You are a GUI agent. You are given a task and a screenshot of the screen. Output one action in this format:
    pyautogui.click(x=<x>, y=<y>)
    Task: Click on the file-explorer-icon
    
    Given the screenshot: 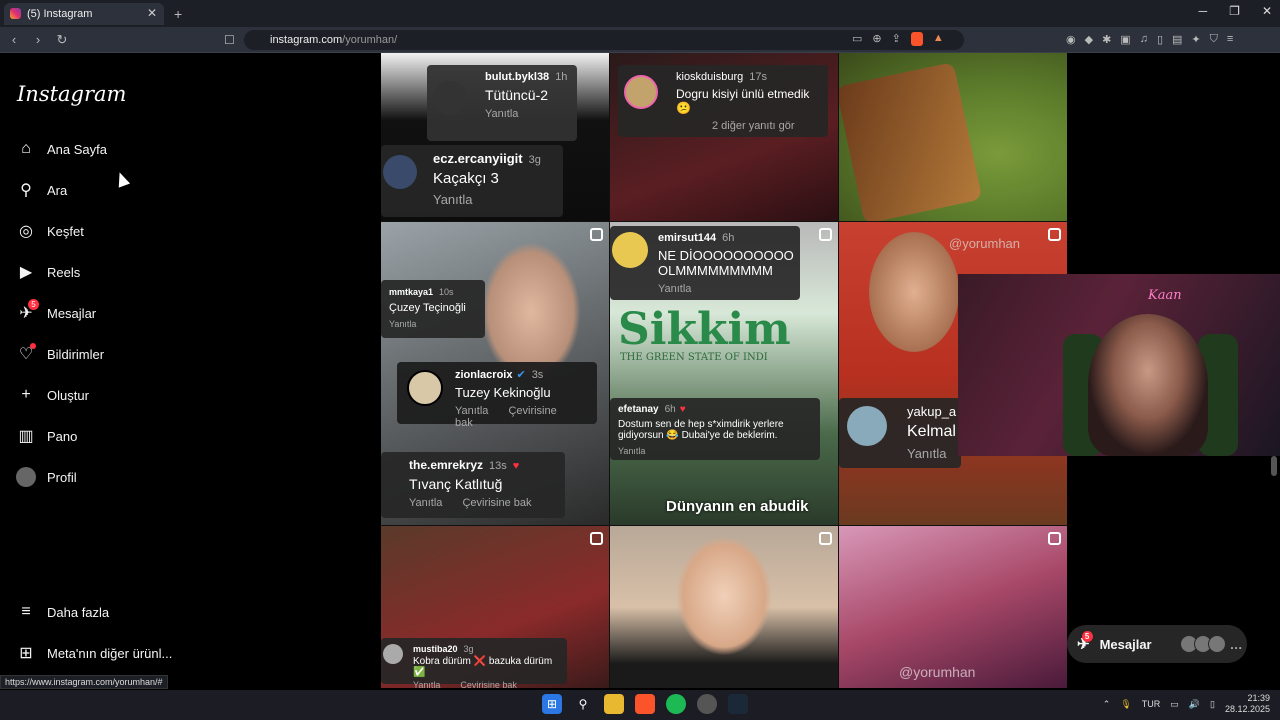 What is the action you would take?
    pyautogui.click(x=614, y=704)
    